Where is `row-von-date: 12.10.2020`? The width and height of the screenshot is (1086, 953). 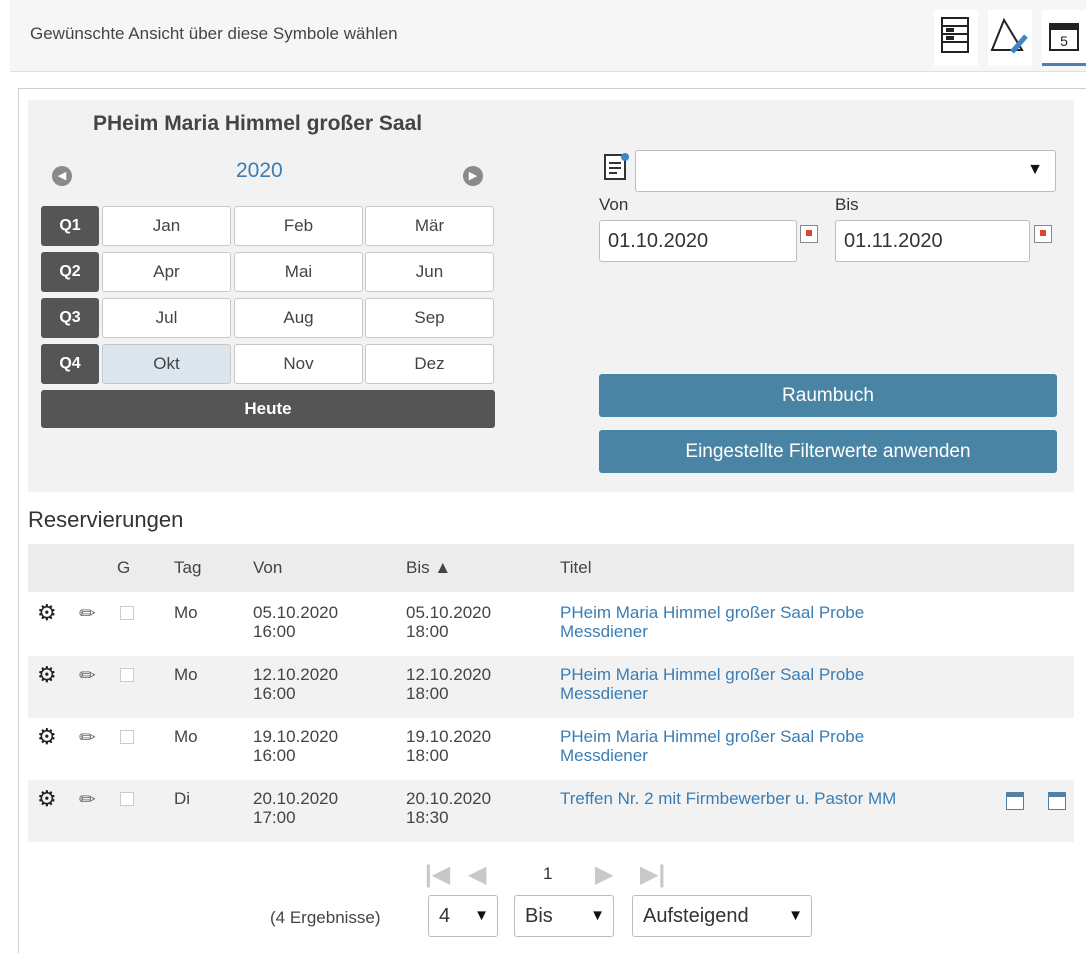
row-von-date: 12.10.2020 is located at coordinates (296, 674).